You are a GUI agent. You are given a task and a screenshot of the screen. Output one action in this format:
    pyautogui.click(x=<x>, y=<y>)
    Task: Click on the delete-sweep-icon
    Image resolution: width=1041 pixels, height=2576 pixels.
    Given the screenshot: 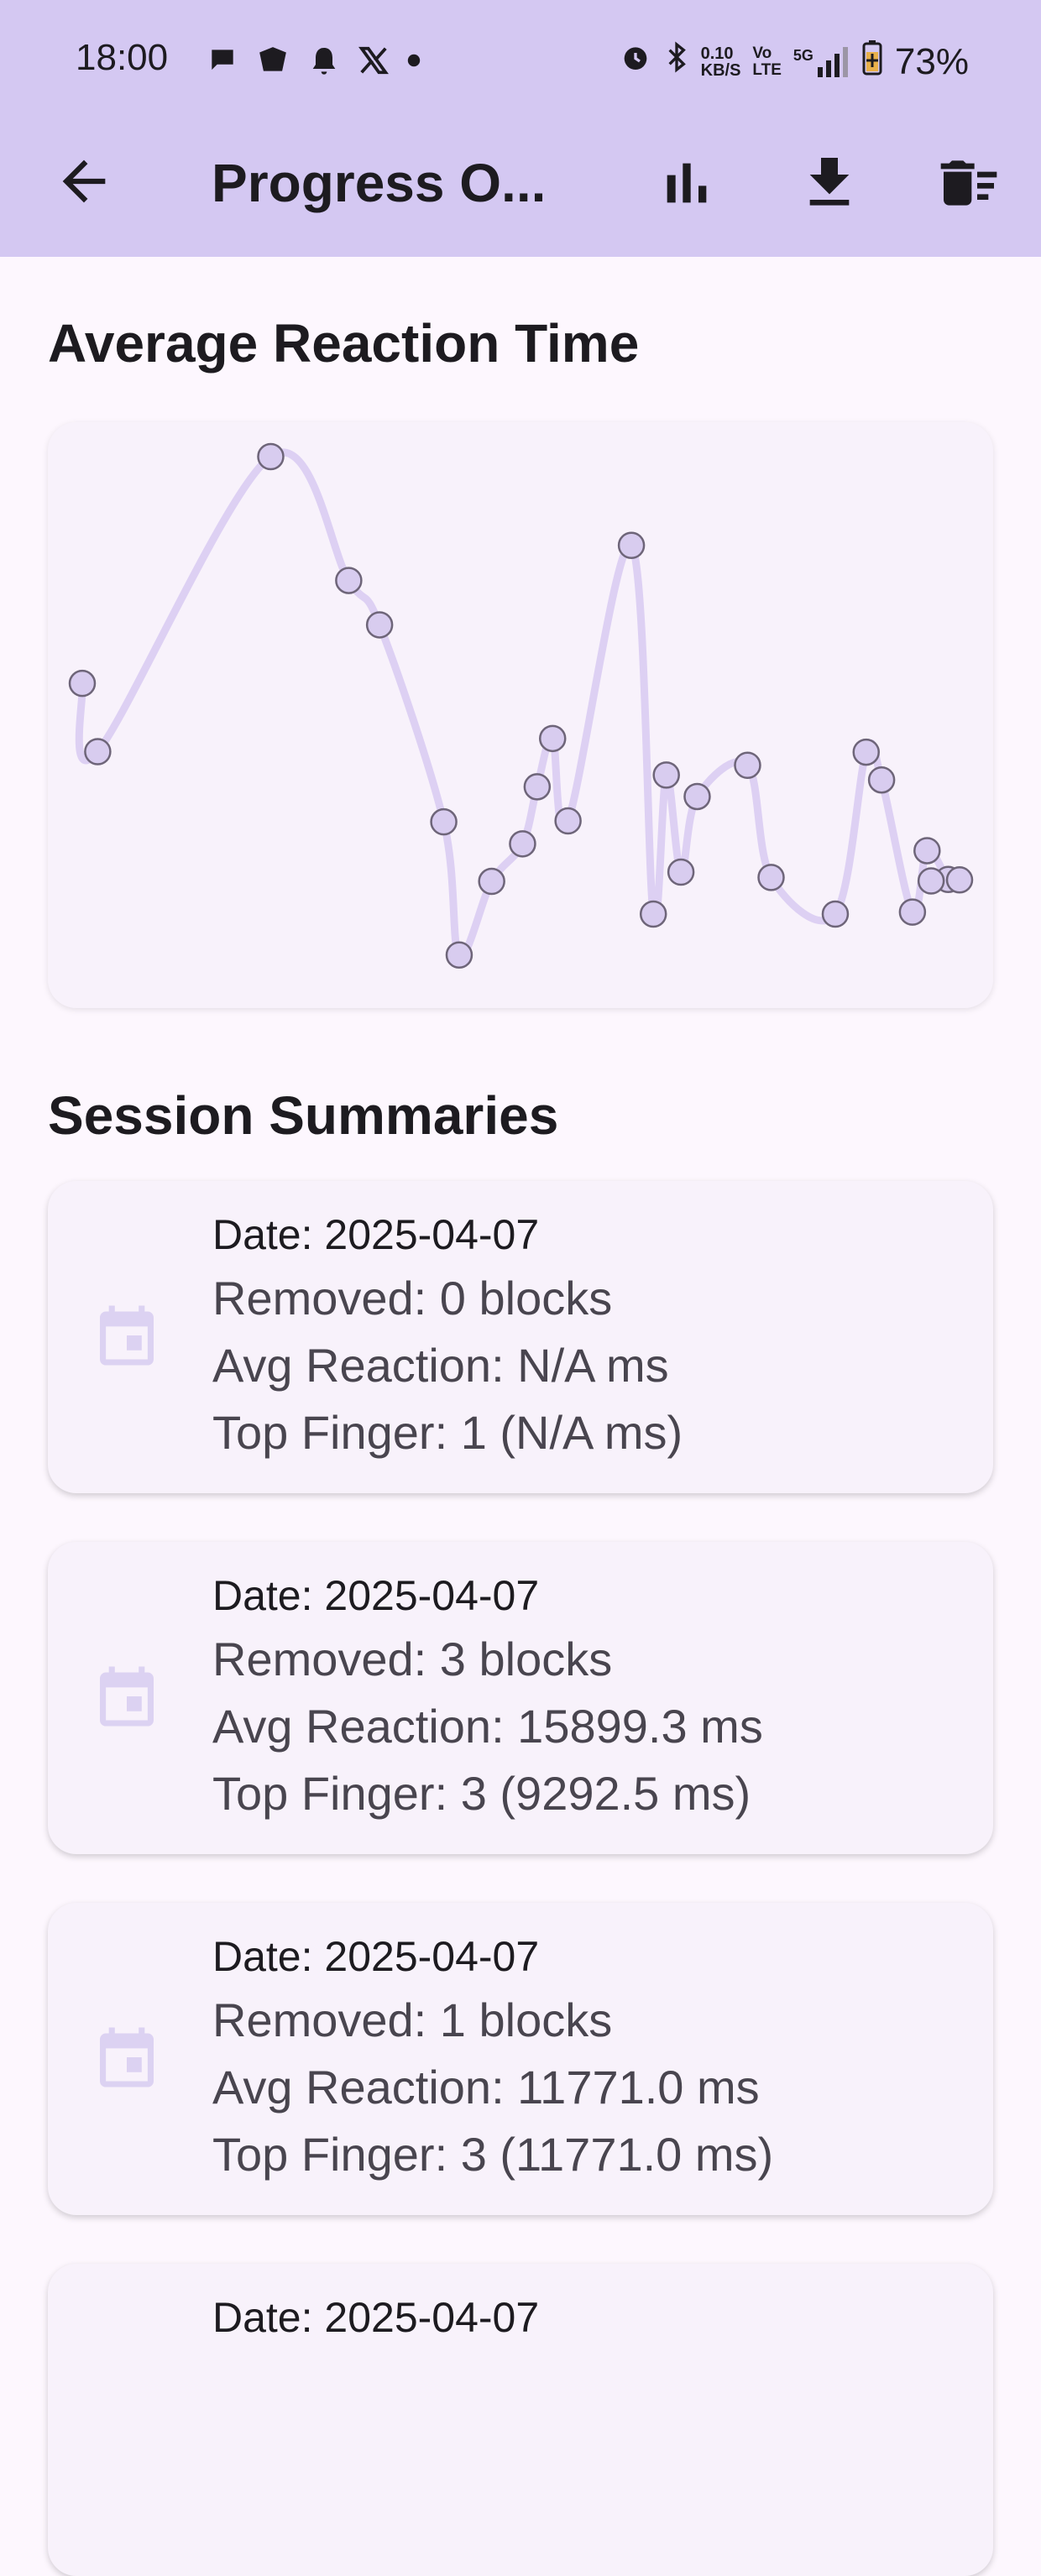 What is the action you would take?
    pyautogui.click(x=968, y=183)
    